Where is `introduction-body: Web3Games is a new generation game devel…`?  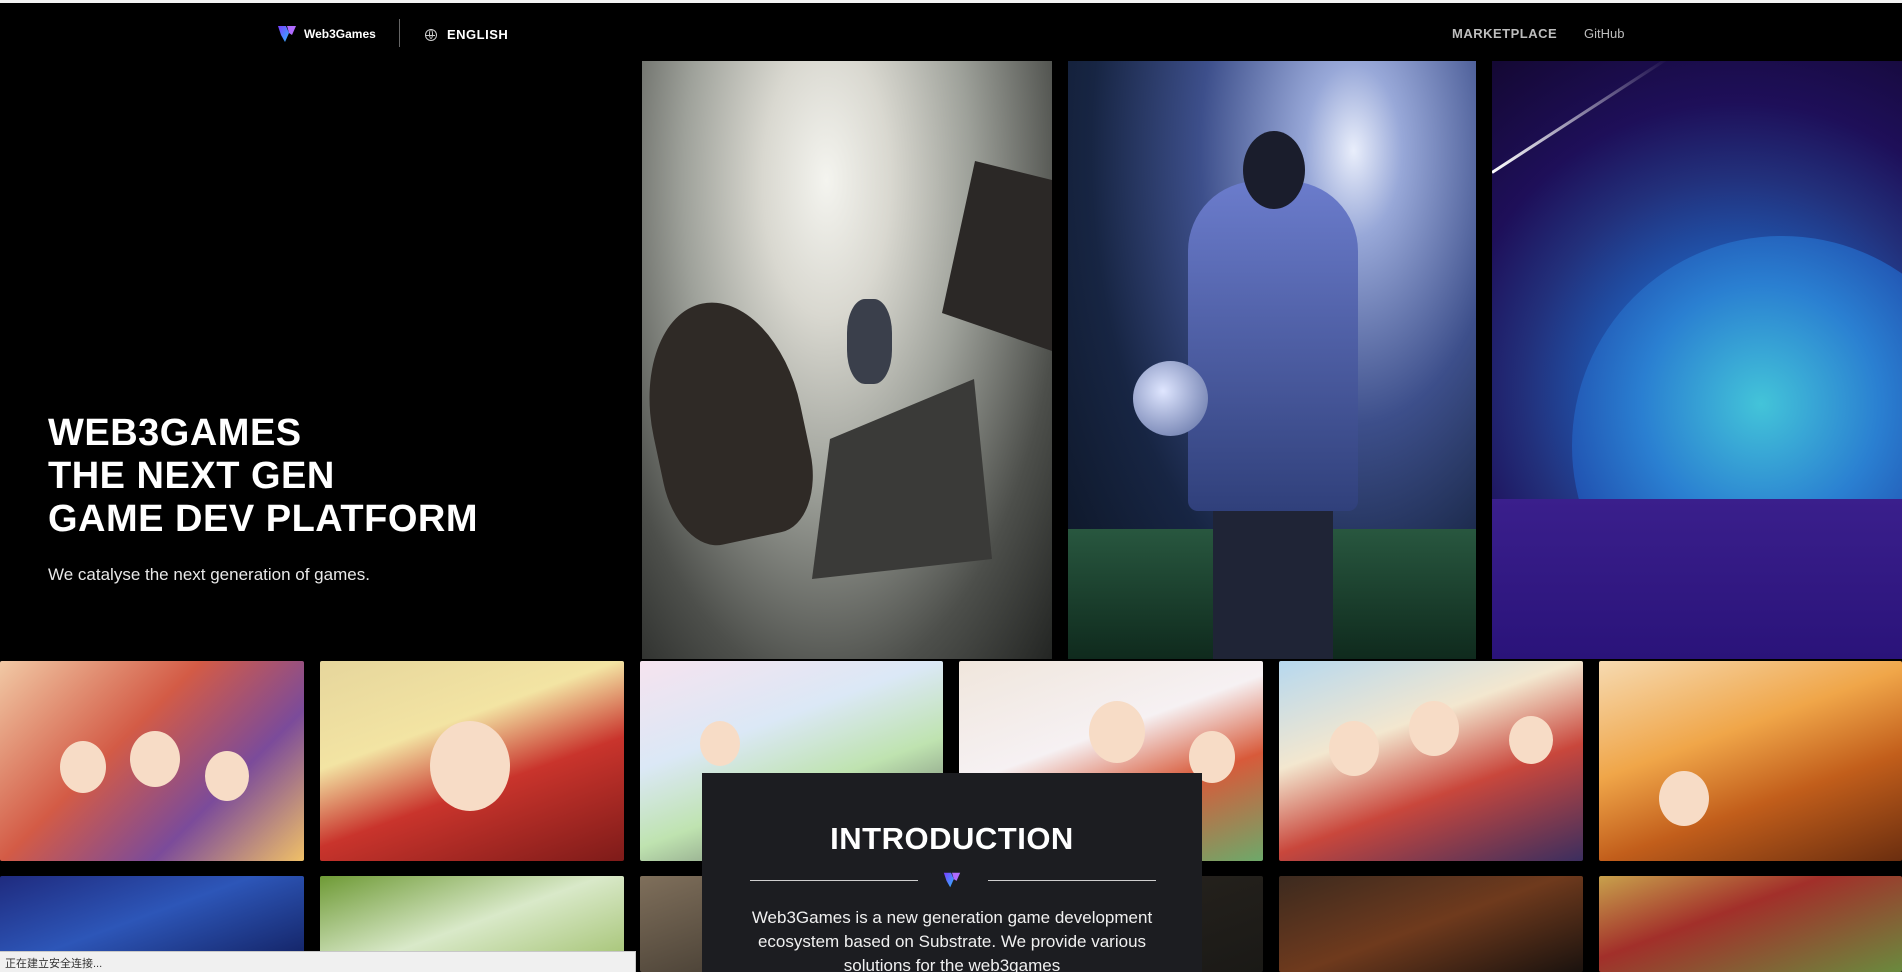
introduction-body: Web3Games is a new generation game devel… is located at coordinates (952, 940).